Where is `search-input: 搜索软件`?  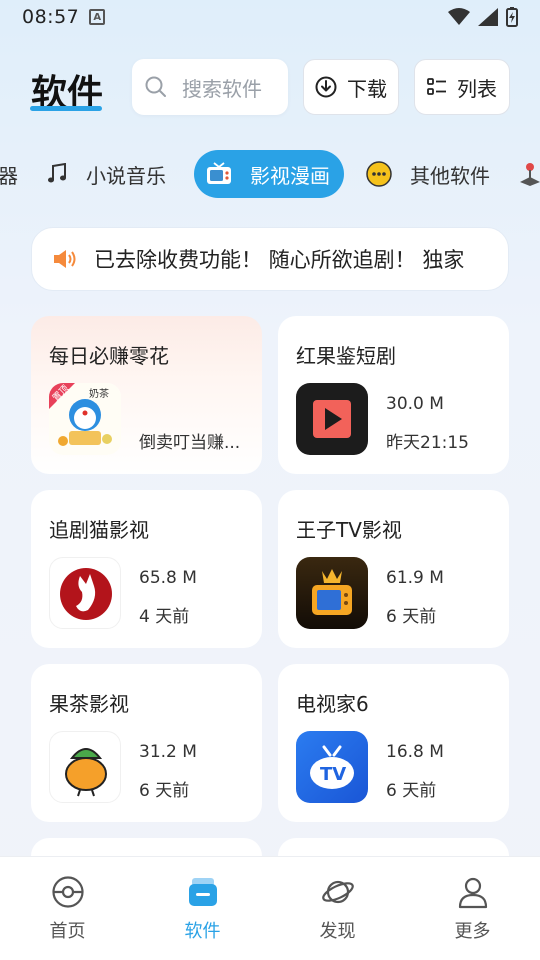
search-input: 搜索软件 is located at coordinates (210, 87).